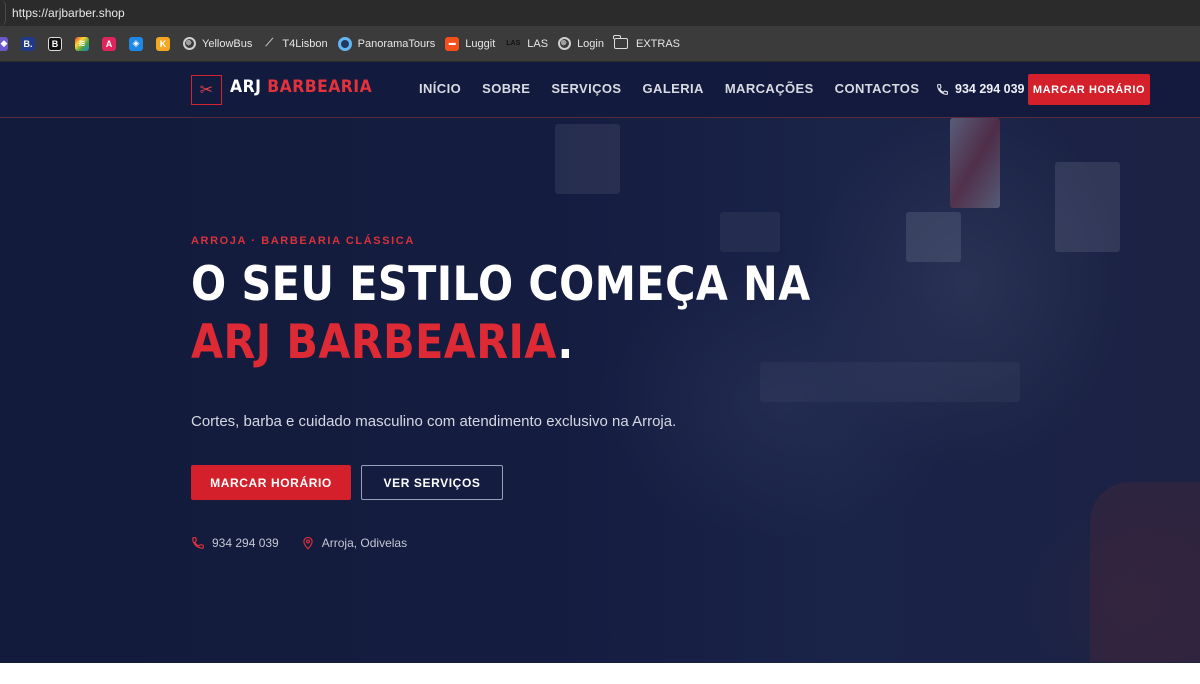  Describe the element at coordinates (269, 43) in the screenshot. I see `pen-icon: ⟋` at that location.